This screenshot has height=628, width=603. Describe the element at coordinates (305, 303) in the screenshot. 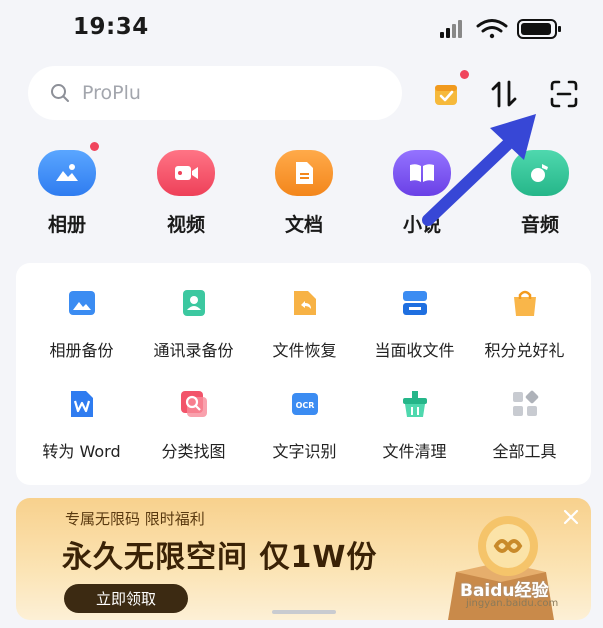

I see `file-restore-icon` at that location.